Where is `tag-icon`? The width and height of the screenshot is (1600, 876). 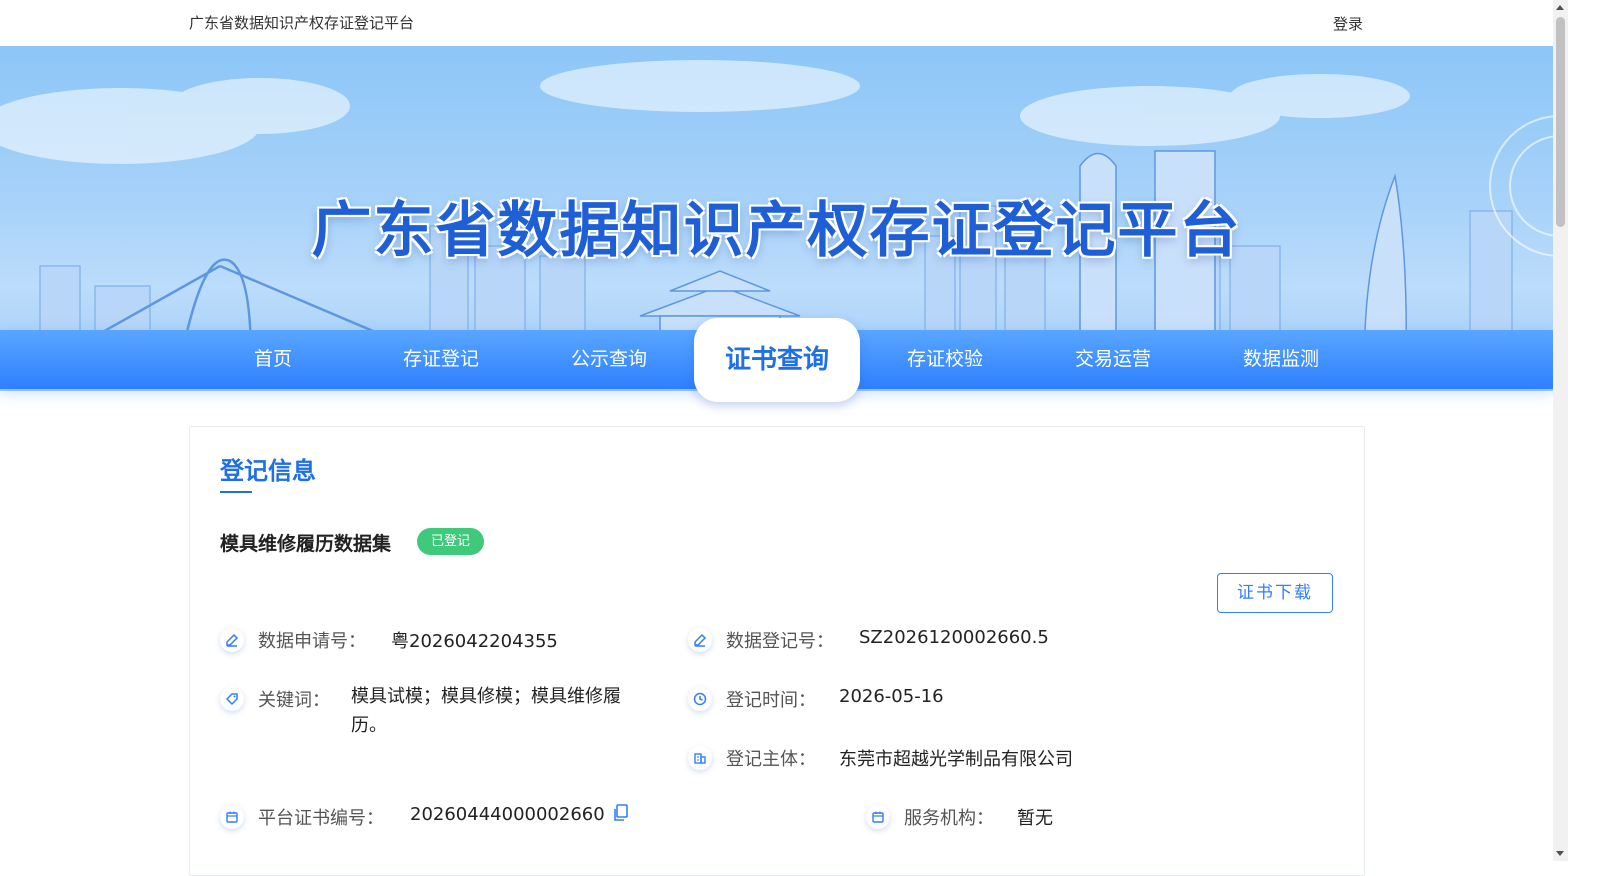
tag-icon is located at coordinates (232, 699).